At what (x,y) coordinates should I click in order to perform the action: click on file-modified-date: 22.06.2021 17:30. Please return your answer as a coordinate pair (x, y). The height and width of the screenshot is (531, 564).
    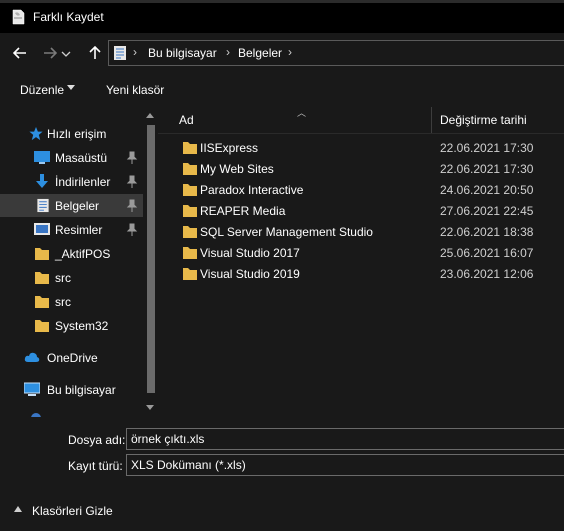
    Looking at the image, I should click on (487, 169).